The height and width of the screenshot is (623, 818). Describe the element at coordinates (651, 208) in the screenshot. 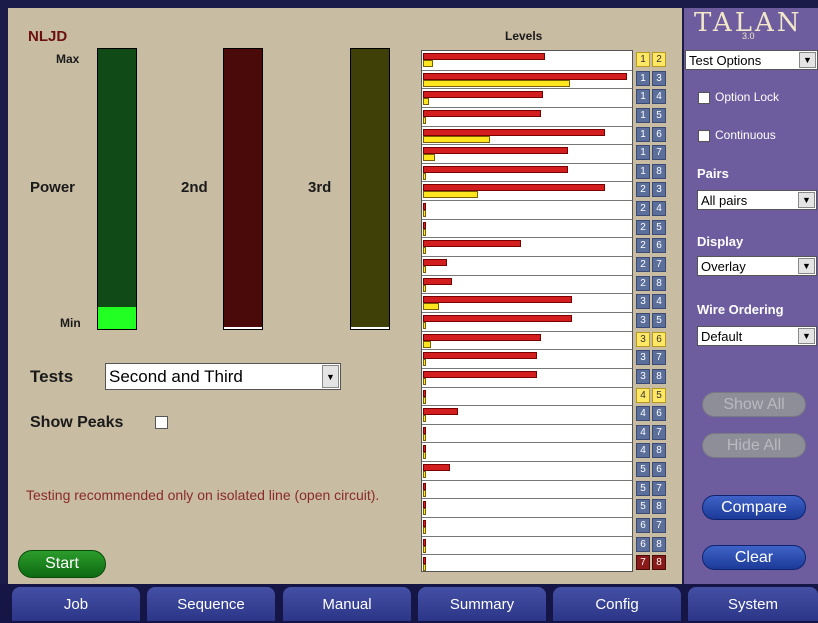

I see `pair-toggle: 24` at that location.